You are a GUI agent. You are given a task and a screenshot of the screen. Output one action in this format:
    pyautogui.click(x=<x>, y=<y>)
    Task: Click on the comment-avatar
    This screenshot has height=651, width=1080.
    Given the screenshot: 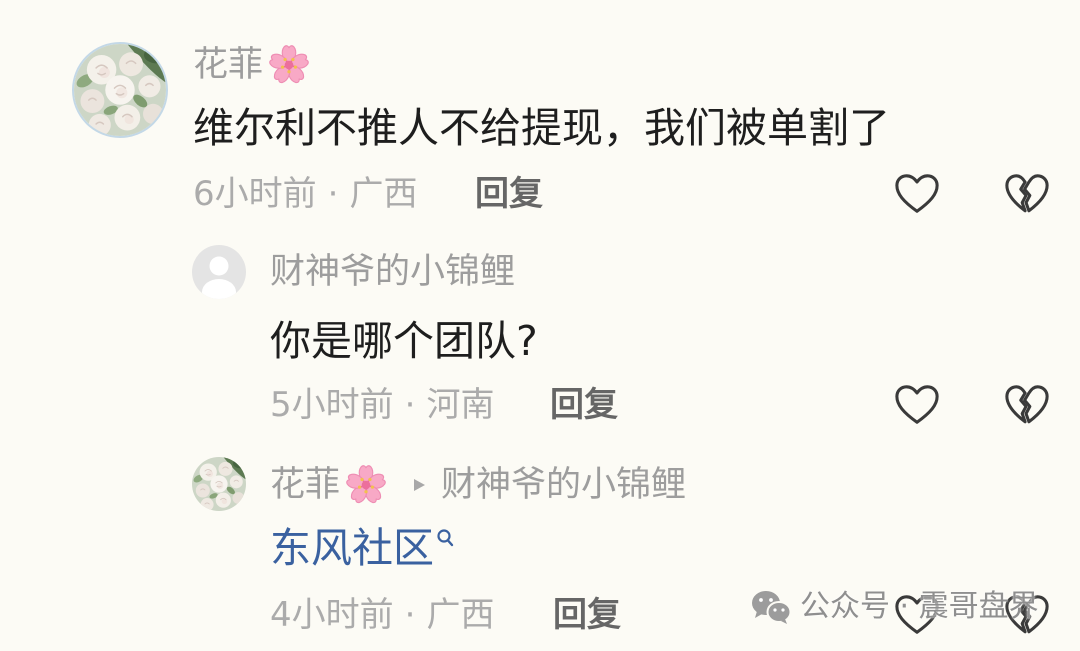 What is the action you would take?
    pyautogui.click(x=120, y=90)
    